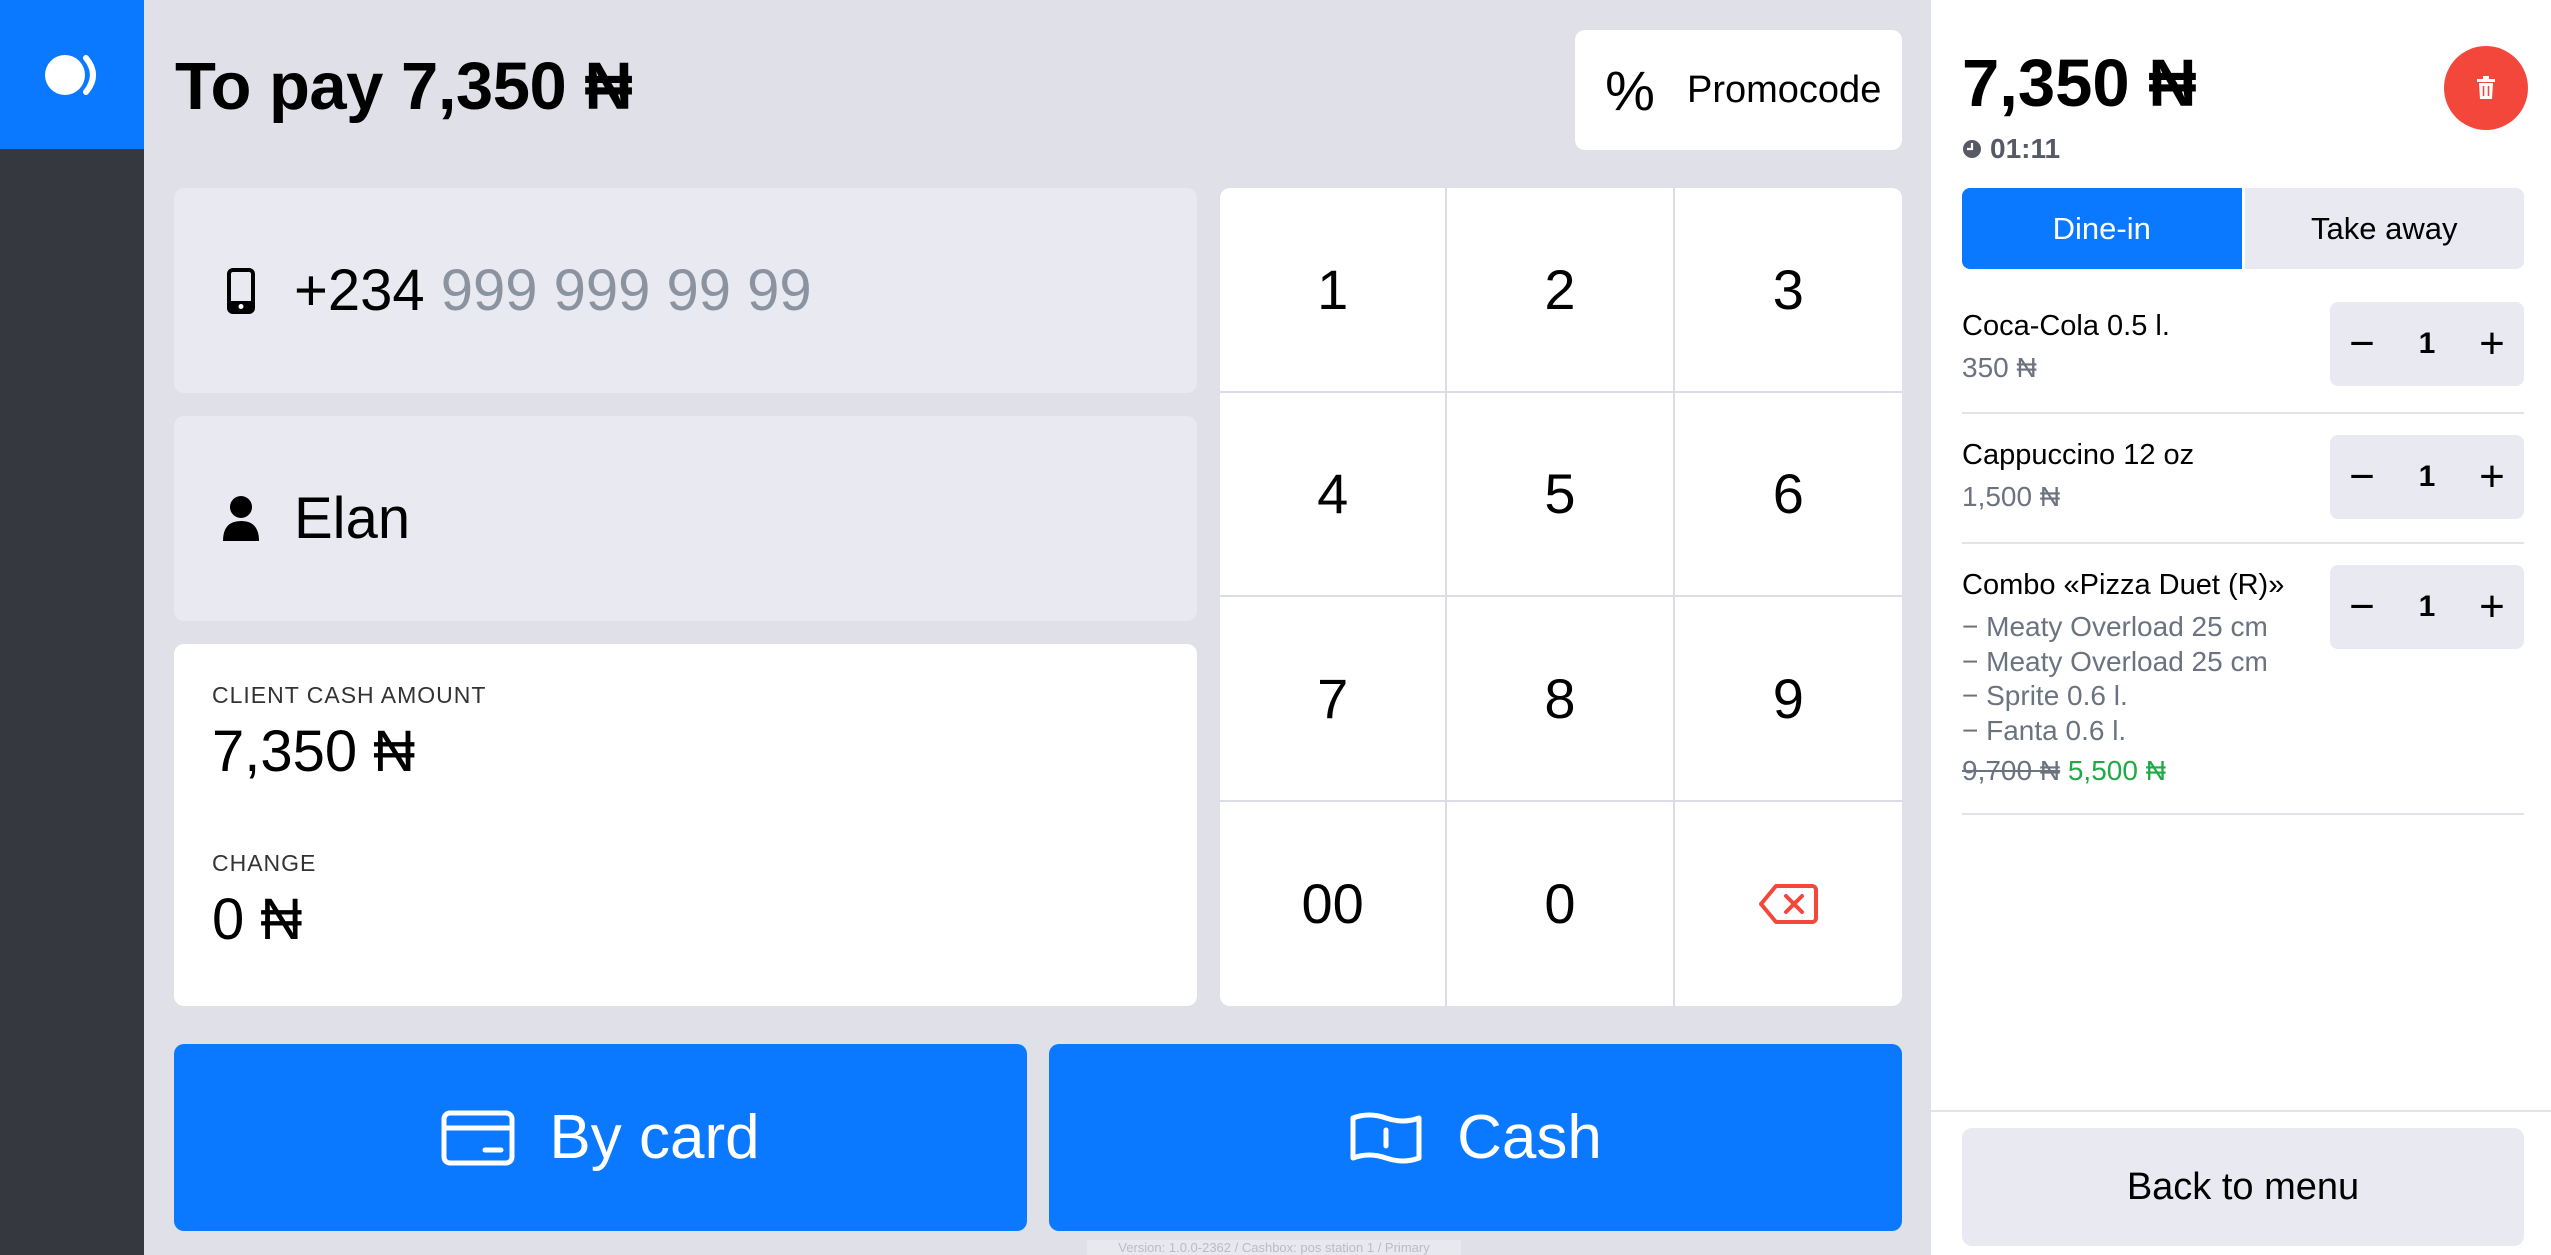  I want to click on clear-order-button, so click(2486, 88).